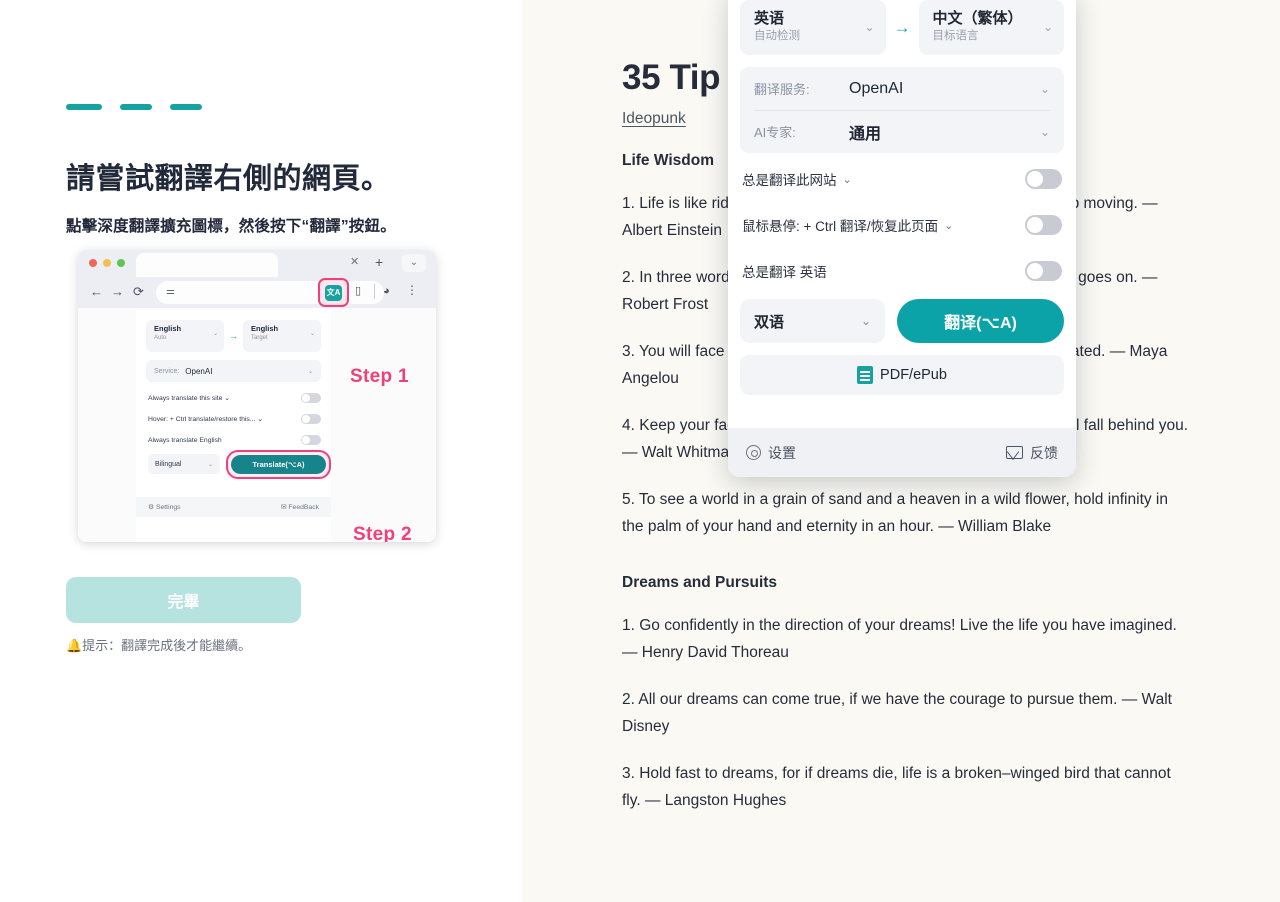  Describe the element at coordinates (902, 271) in the screenshot. I see `option-always-translate-english: 总是翻译 英语` at that location.